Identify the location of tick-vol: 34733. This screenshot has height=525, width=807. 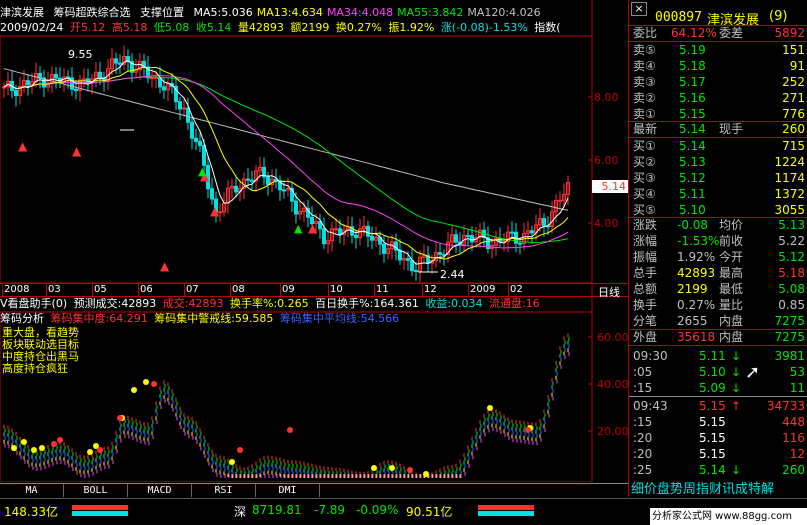
(785, 406).